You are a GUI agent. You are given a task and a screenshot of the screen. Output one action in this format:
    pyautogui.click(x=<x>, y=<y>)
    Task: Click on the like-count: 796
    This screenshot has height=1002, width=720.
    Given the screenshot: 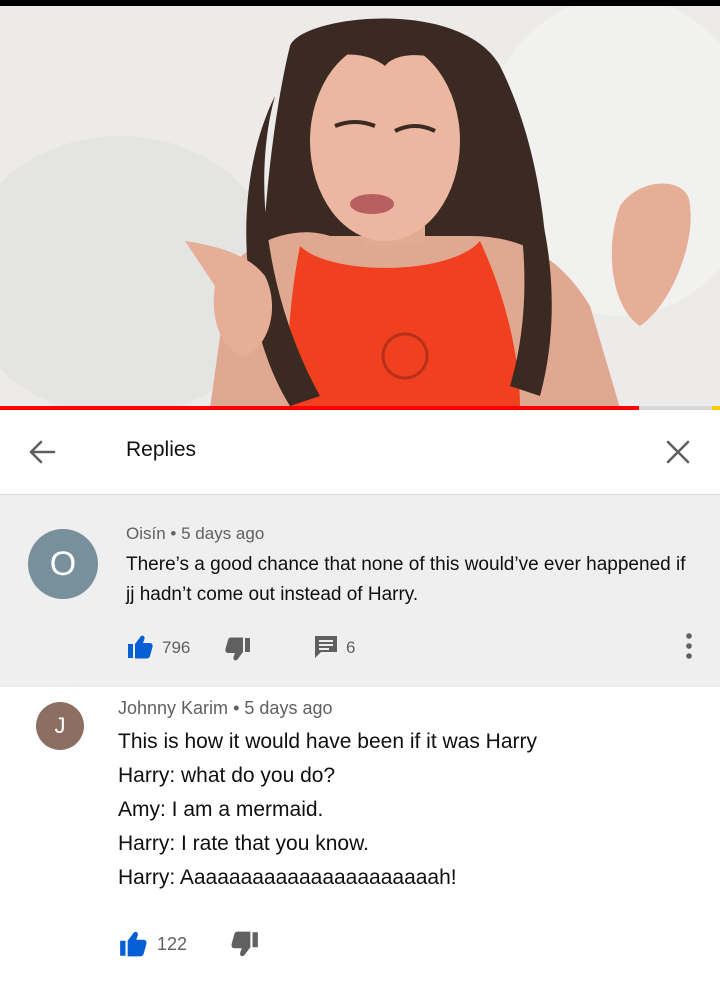 What is the action you would take?
    pyautogui.click(x=176, y=647)
    